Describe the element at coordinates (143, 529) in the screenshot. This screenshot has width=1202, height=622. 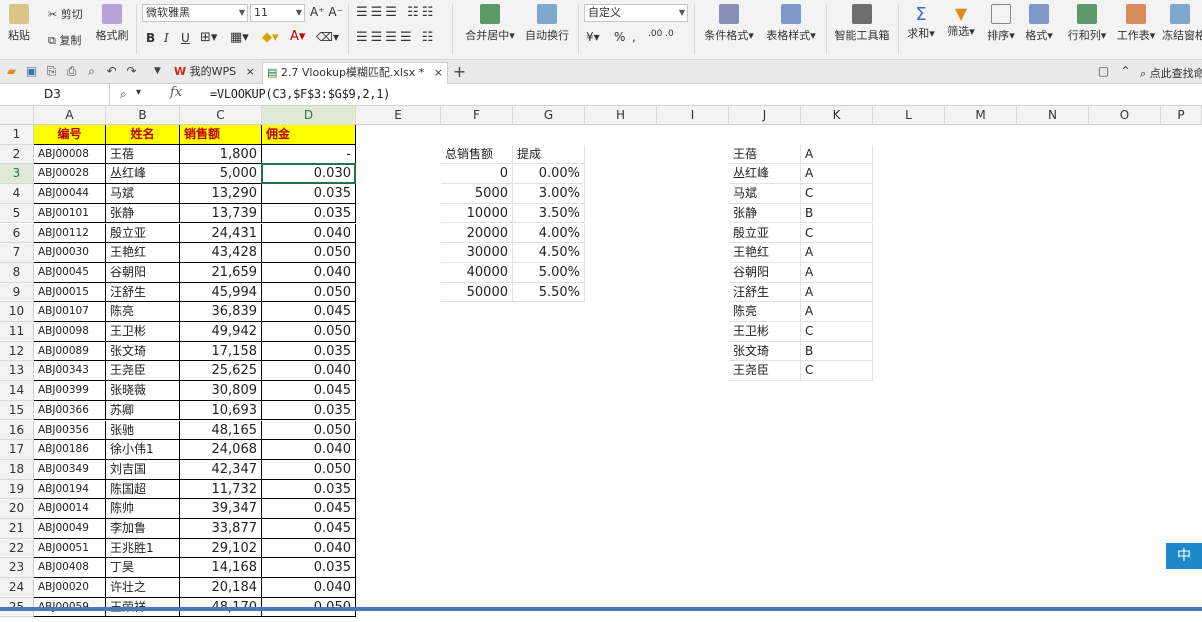
I see `cell-name: 李加鲁` at that location.